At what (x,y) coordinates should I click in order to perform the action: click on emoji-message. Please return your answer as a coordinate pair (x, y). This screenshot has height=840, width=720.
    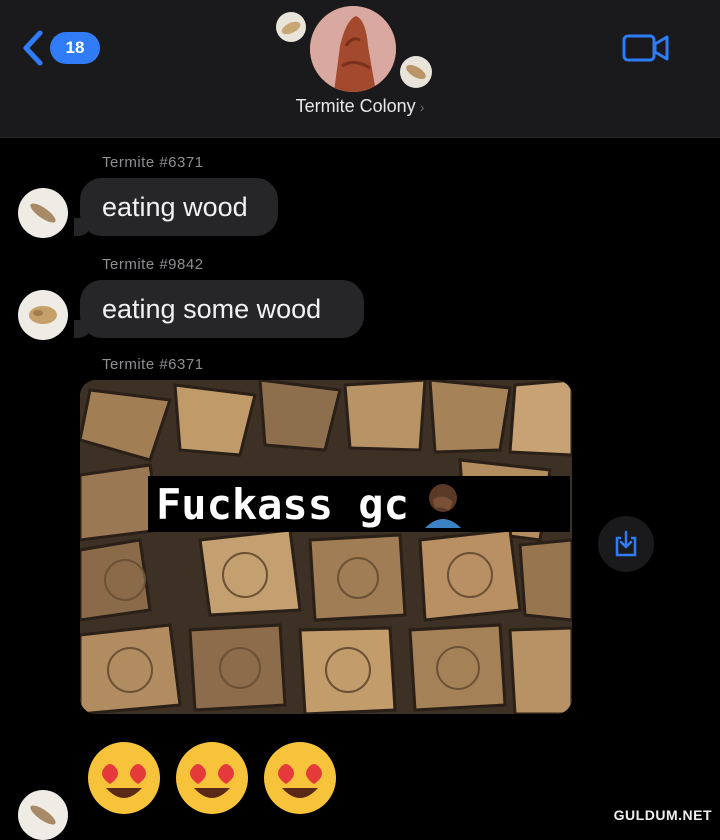
    Looking at the image, I should click on (212, 778).